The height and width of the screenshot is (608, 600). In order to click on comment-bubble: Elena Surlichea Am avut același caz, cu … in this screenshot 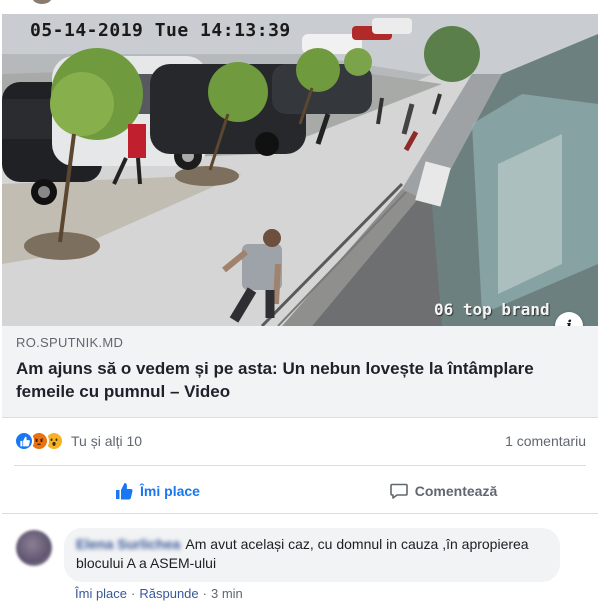, I will do `click(312, 555)`.